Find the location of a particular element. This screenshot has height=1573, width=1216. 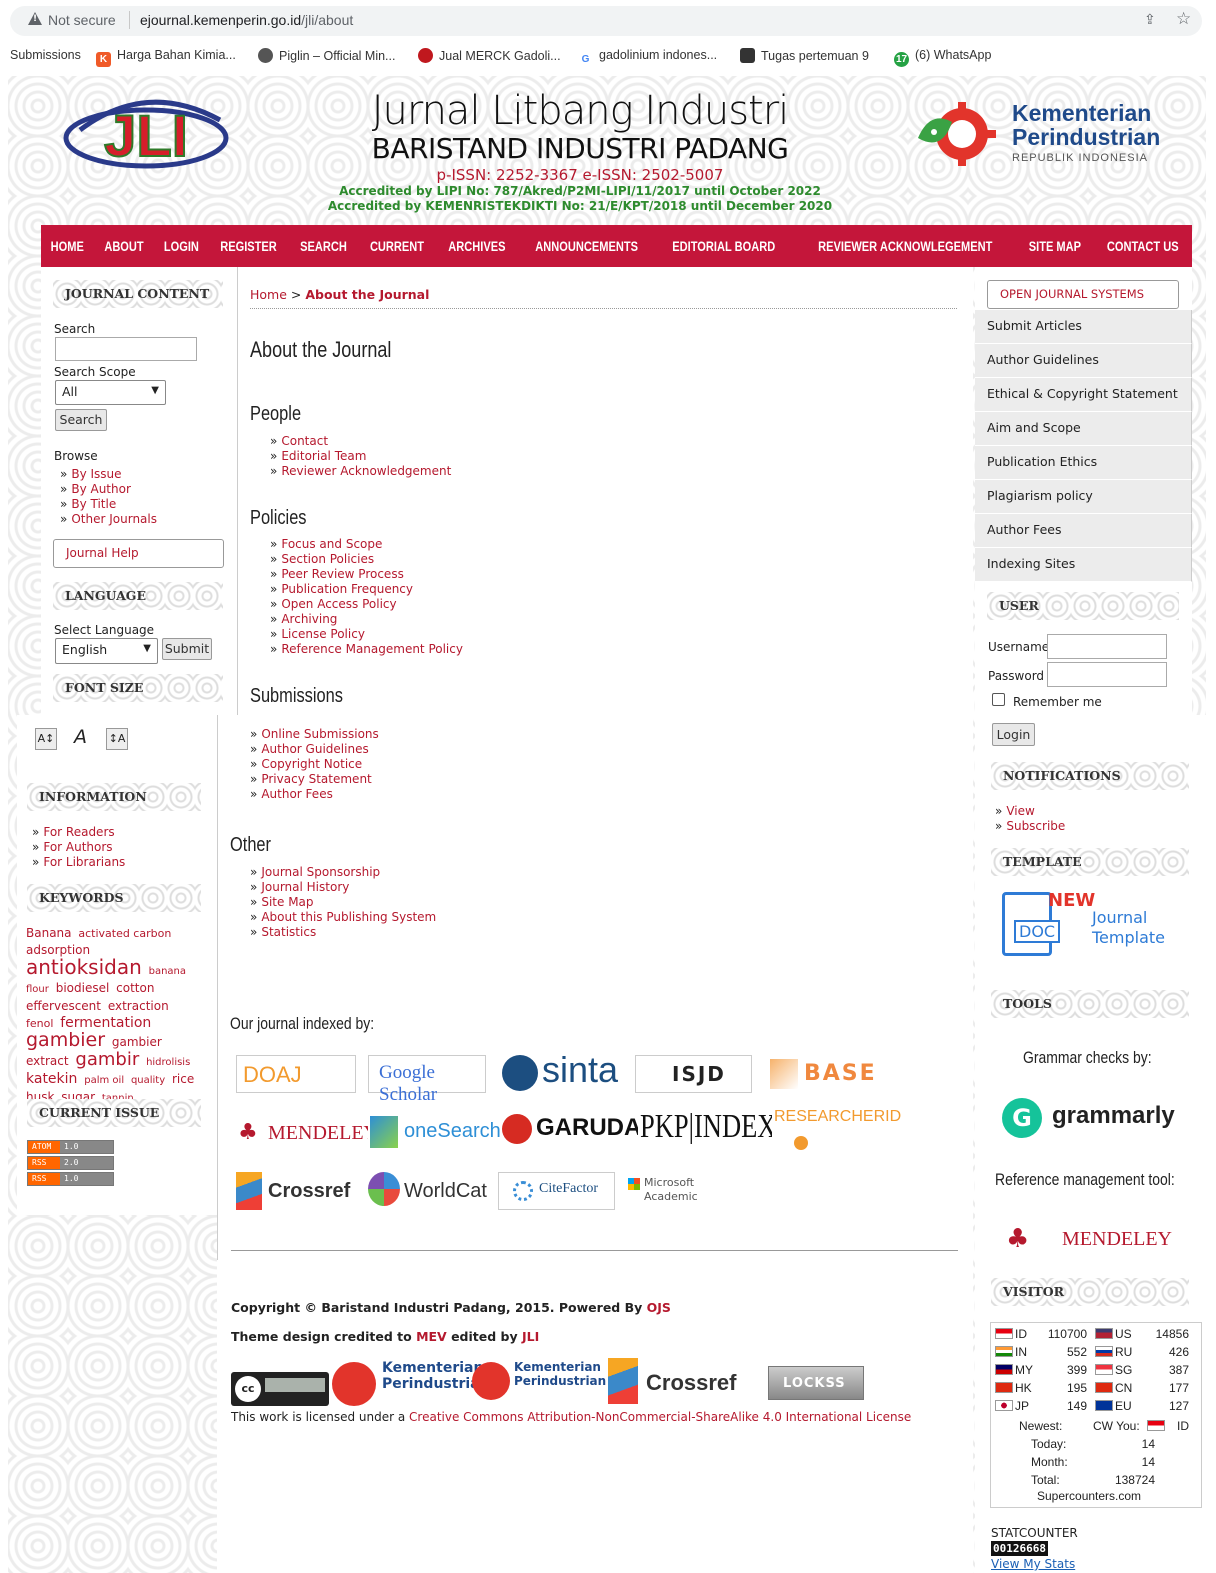

keyword-link: effervescent is located at coordinates (63, 1006).